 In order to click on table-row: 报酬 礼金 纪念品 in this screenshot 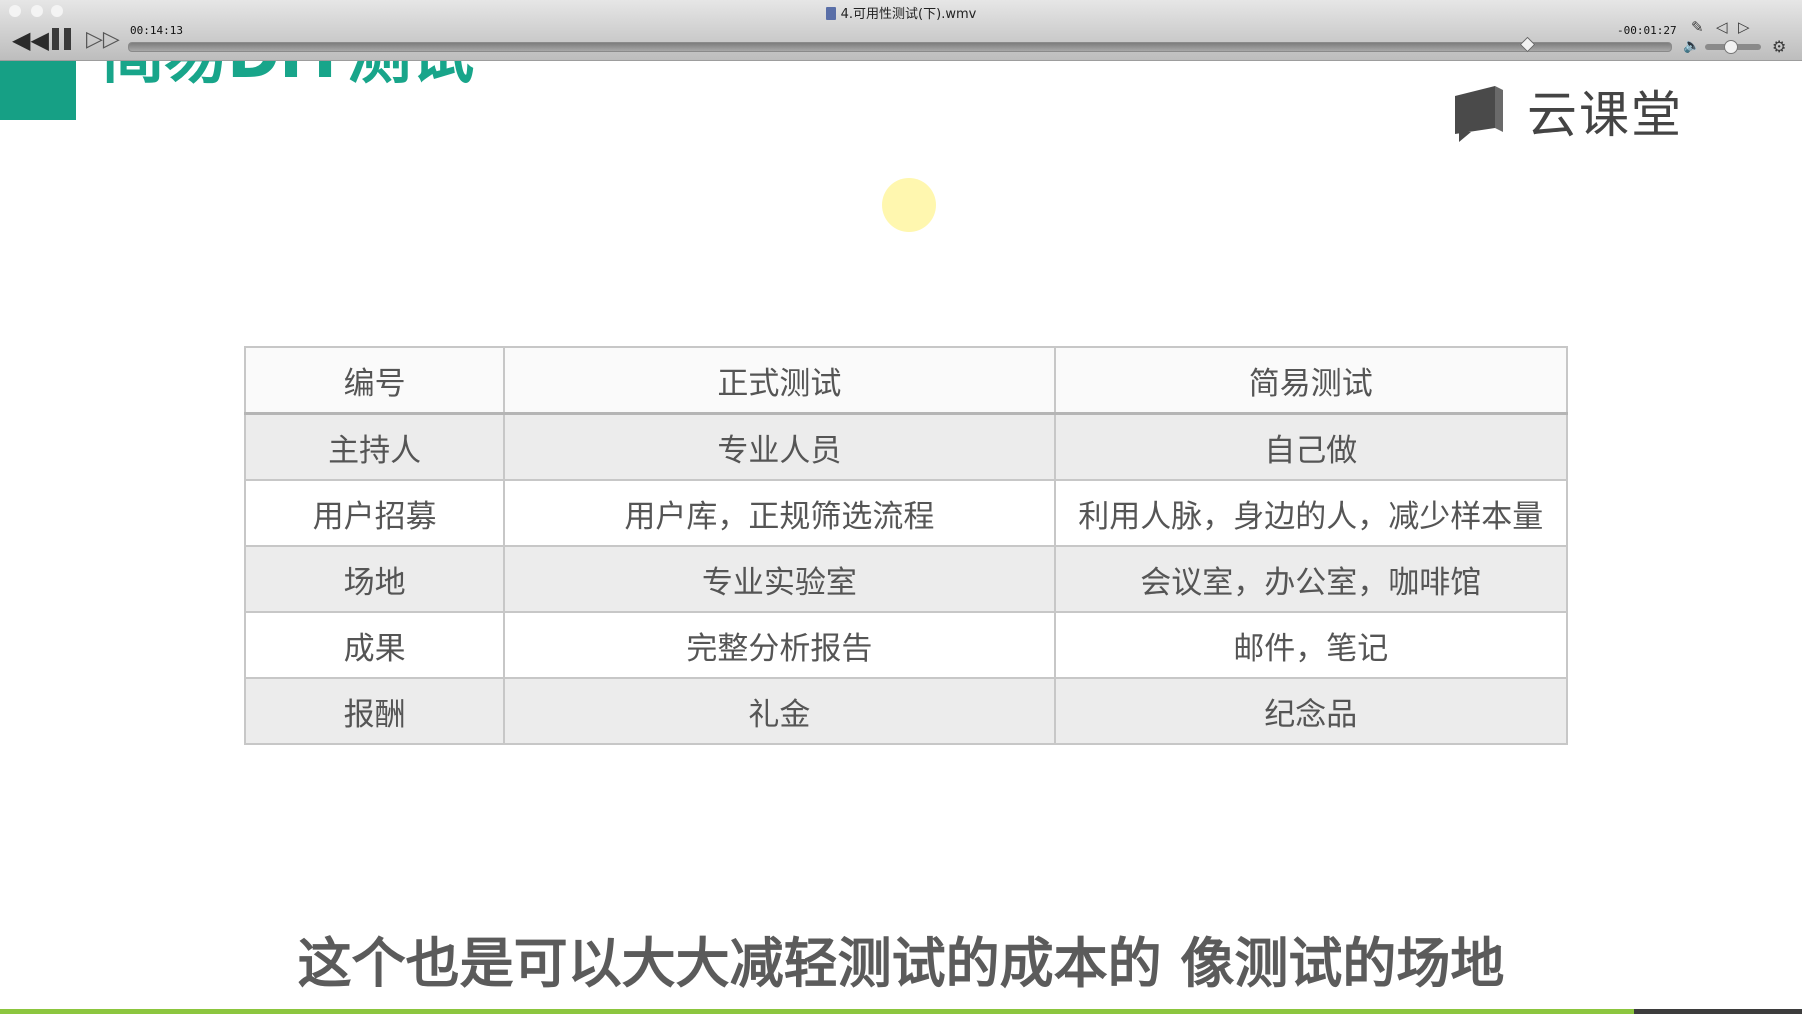, I will do `click(906, 711)`.